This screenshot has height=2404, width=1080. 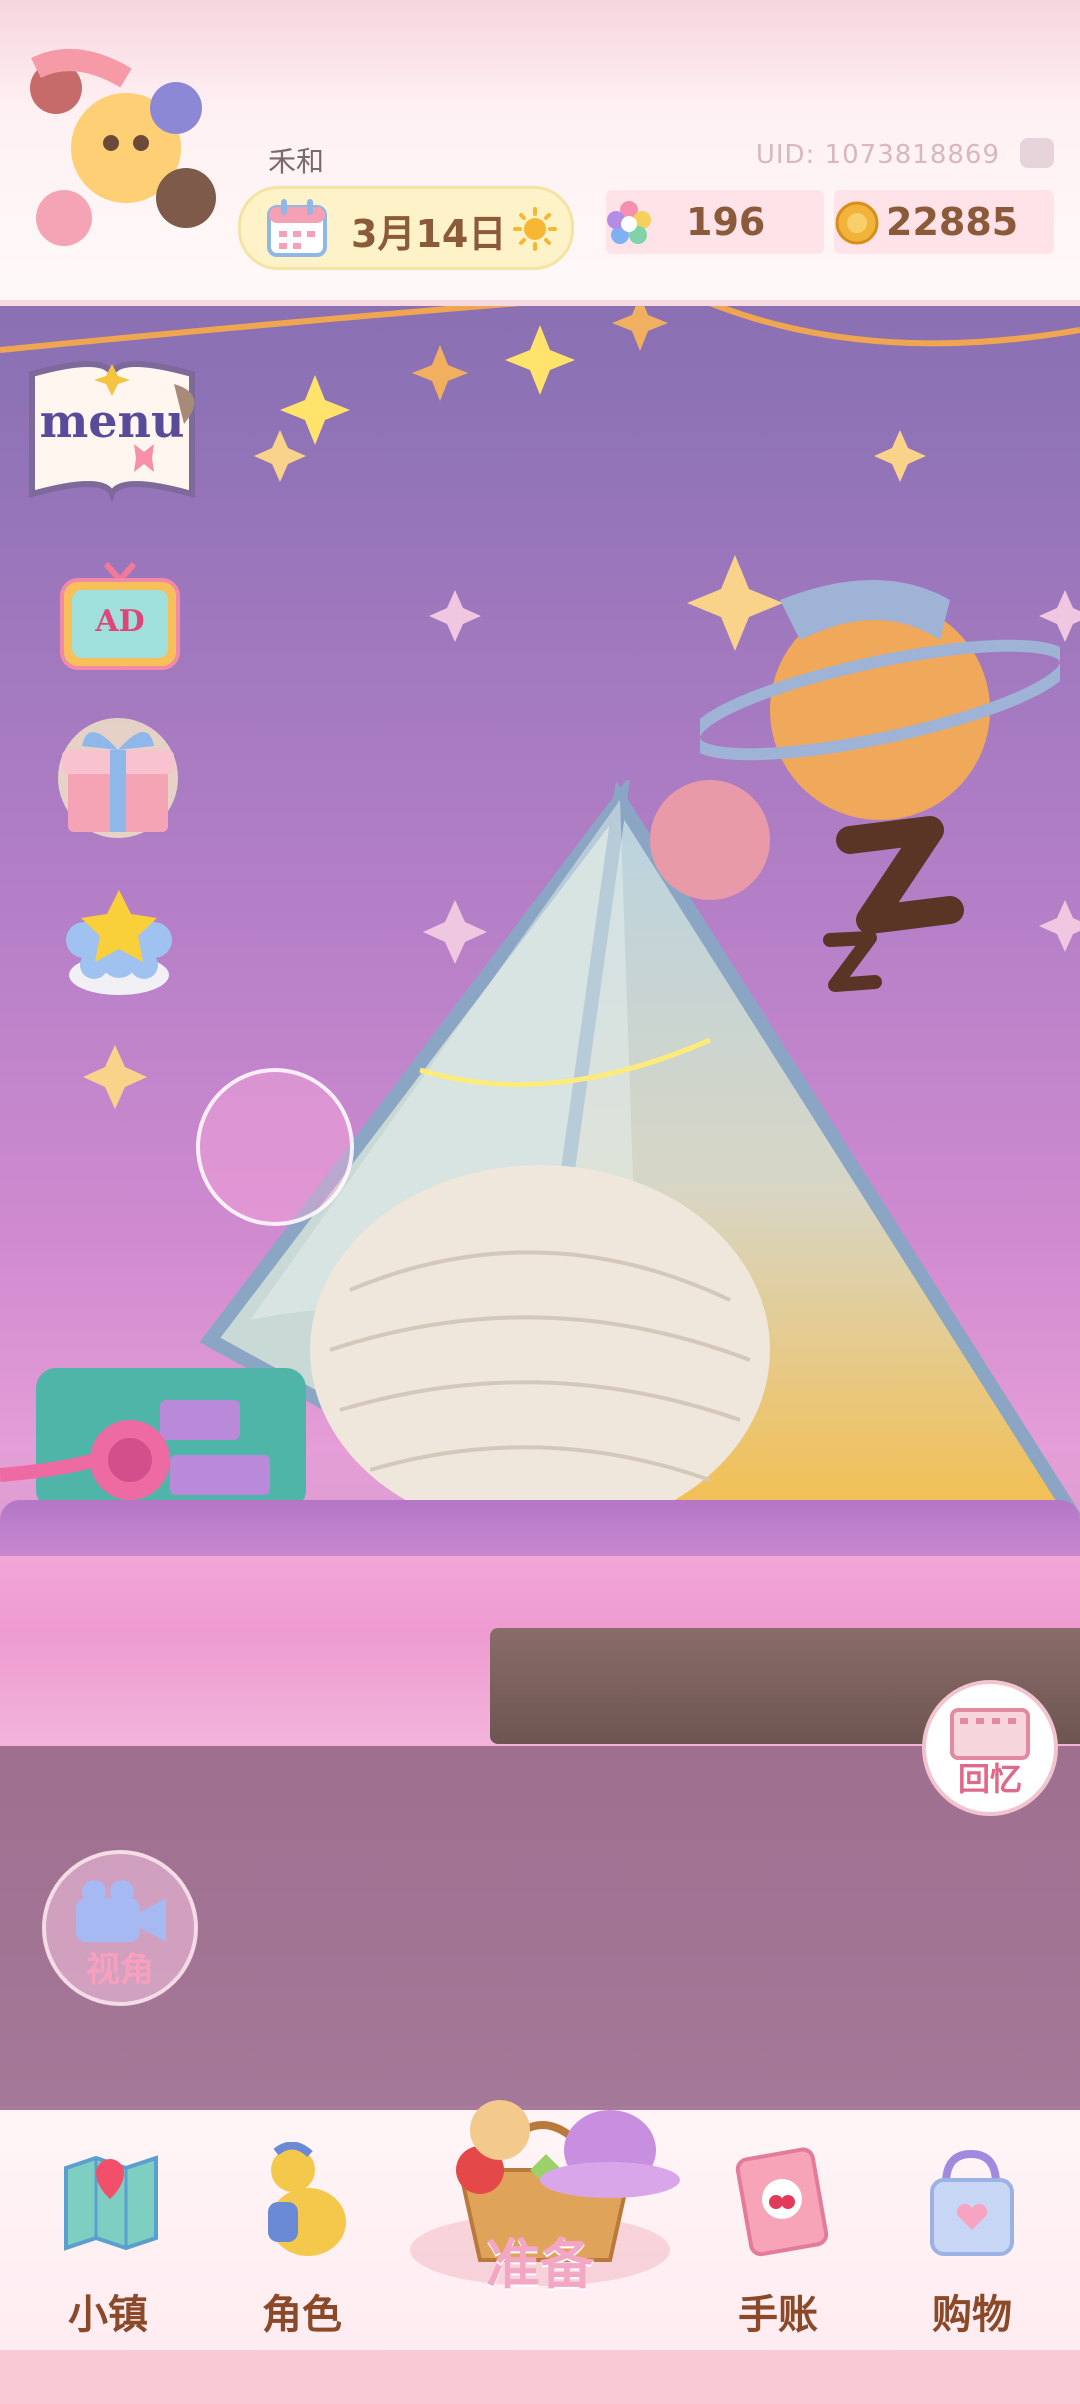 What do you see at coordinates (1037, 153) in the screenshot?
I see `copy-icon` at bounding box center [1037, 153].